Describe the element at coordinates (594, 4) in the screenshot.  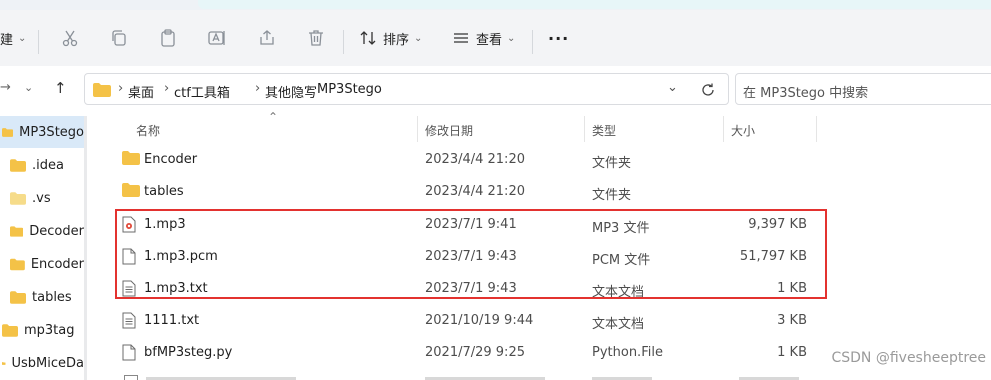
I see `active-tab` at that location.